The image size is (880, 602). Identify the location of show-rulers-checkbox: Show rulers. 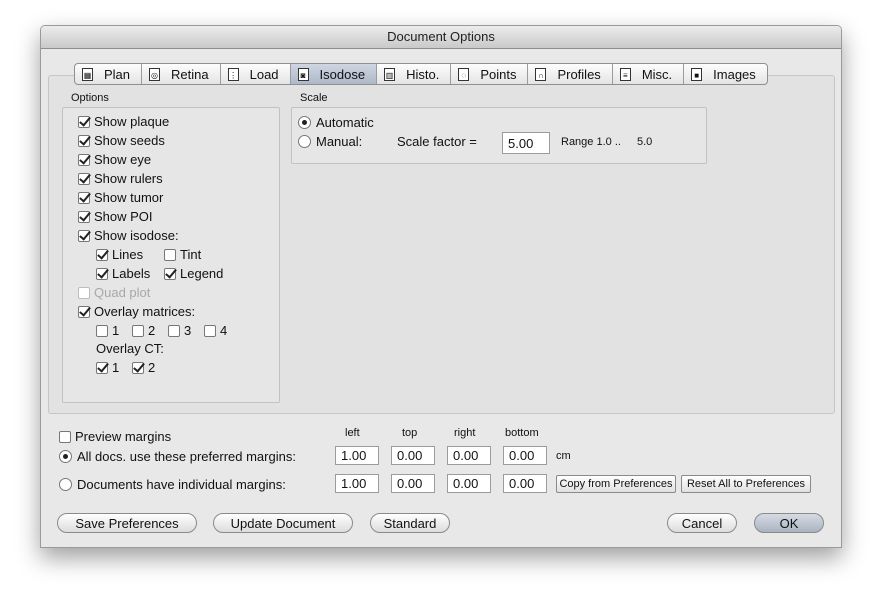
(120, 178).